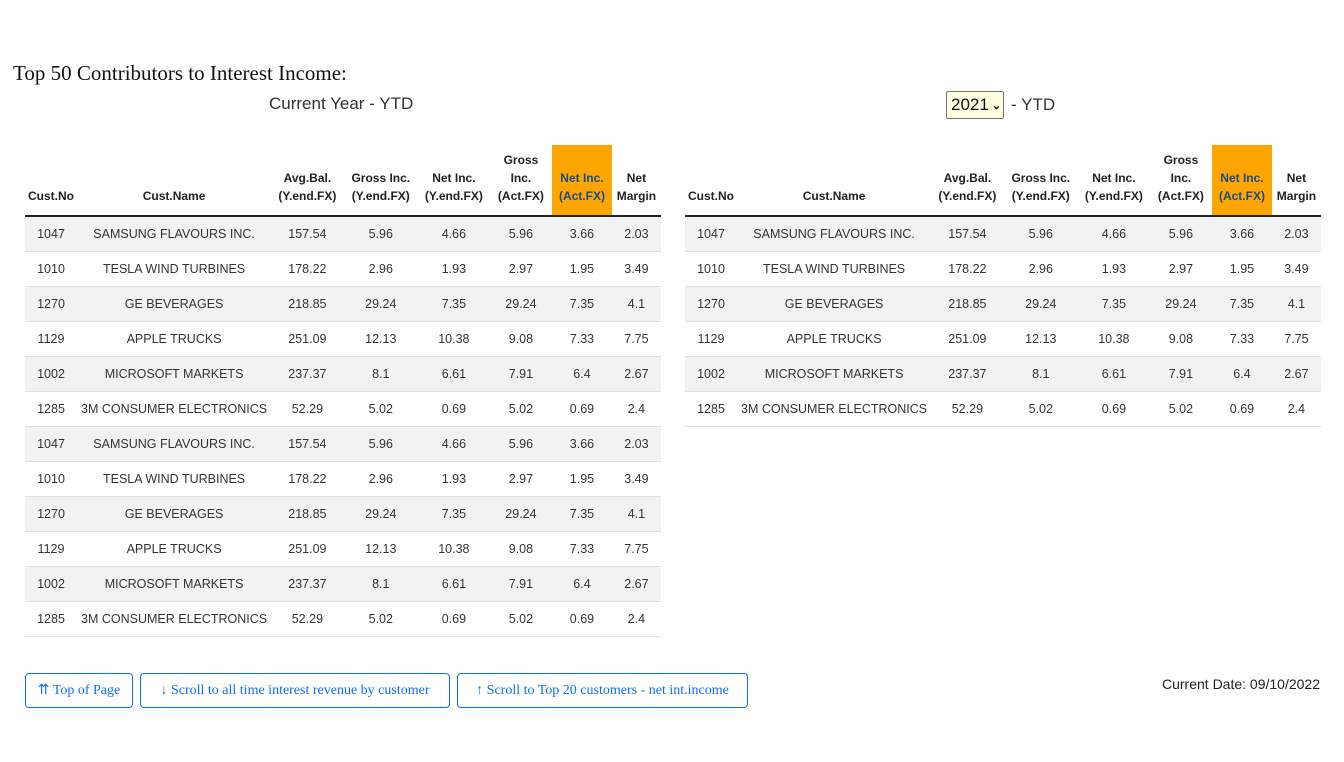 Image resolution: width=1344 pixels, height=762 pixels. Describe the element at coordinates (1181, 409) in the screenshot. I see `cell-gross-inc-act: 5.02` at that location.